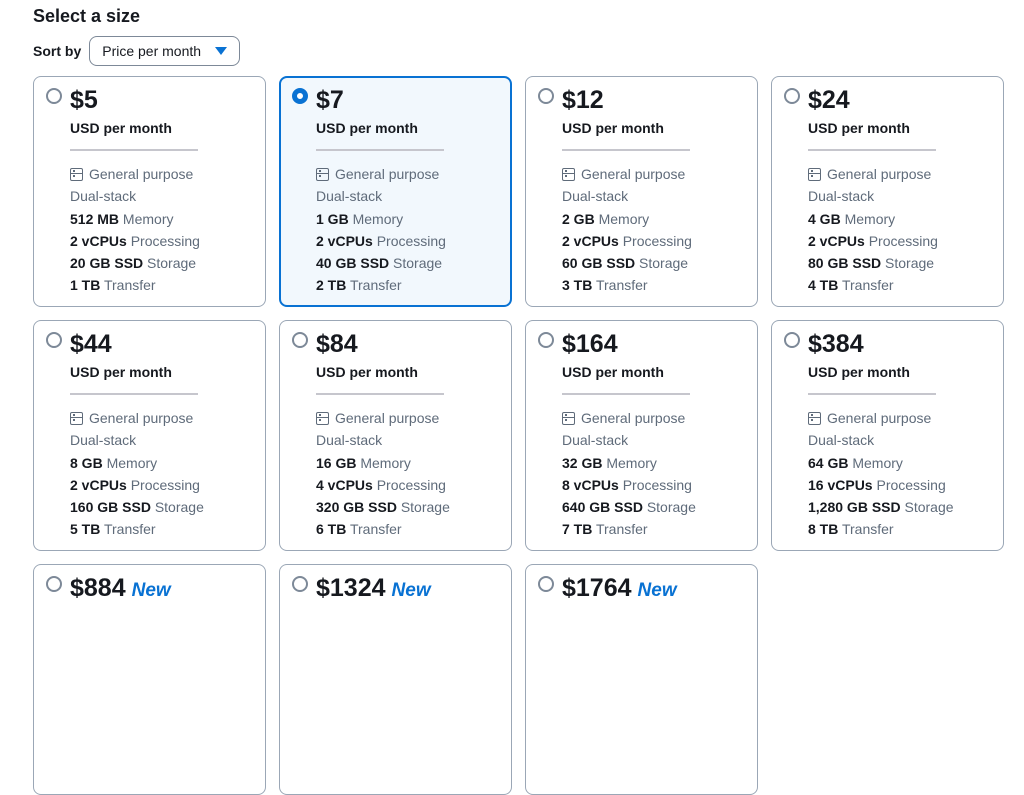 Image resolution: width=1024 pixels, height=795 pixels. What do you see at coordinates (373, 588) in the screenshot?
I see `plan-price: $1324 New` at bounding box center [373, 588].